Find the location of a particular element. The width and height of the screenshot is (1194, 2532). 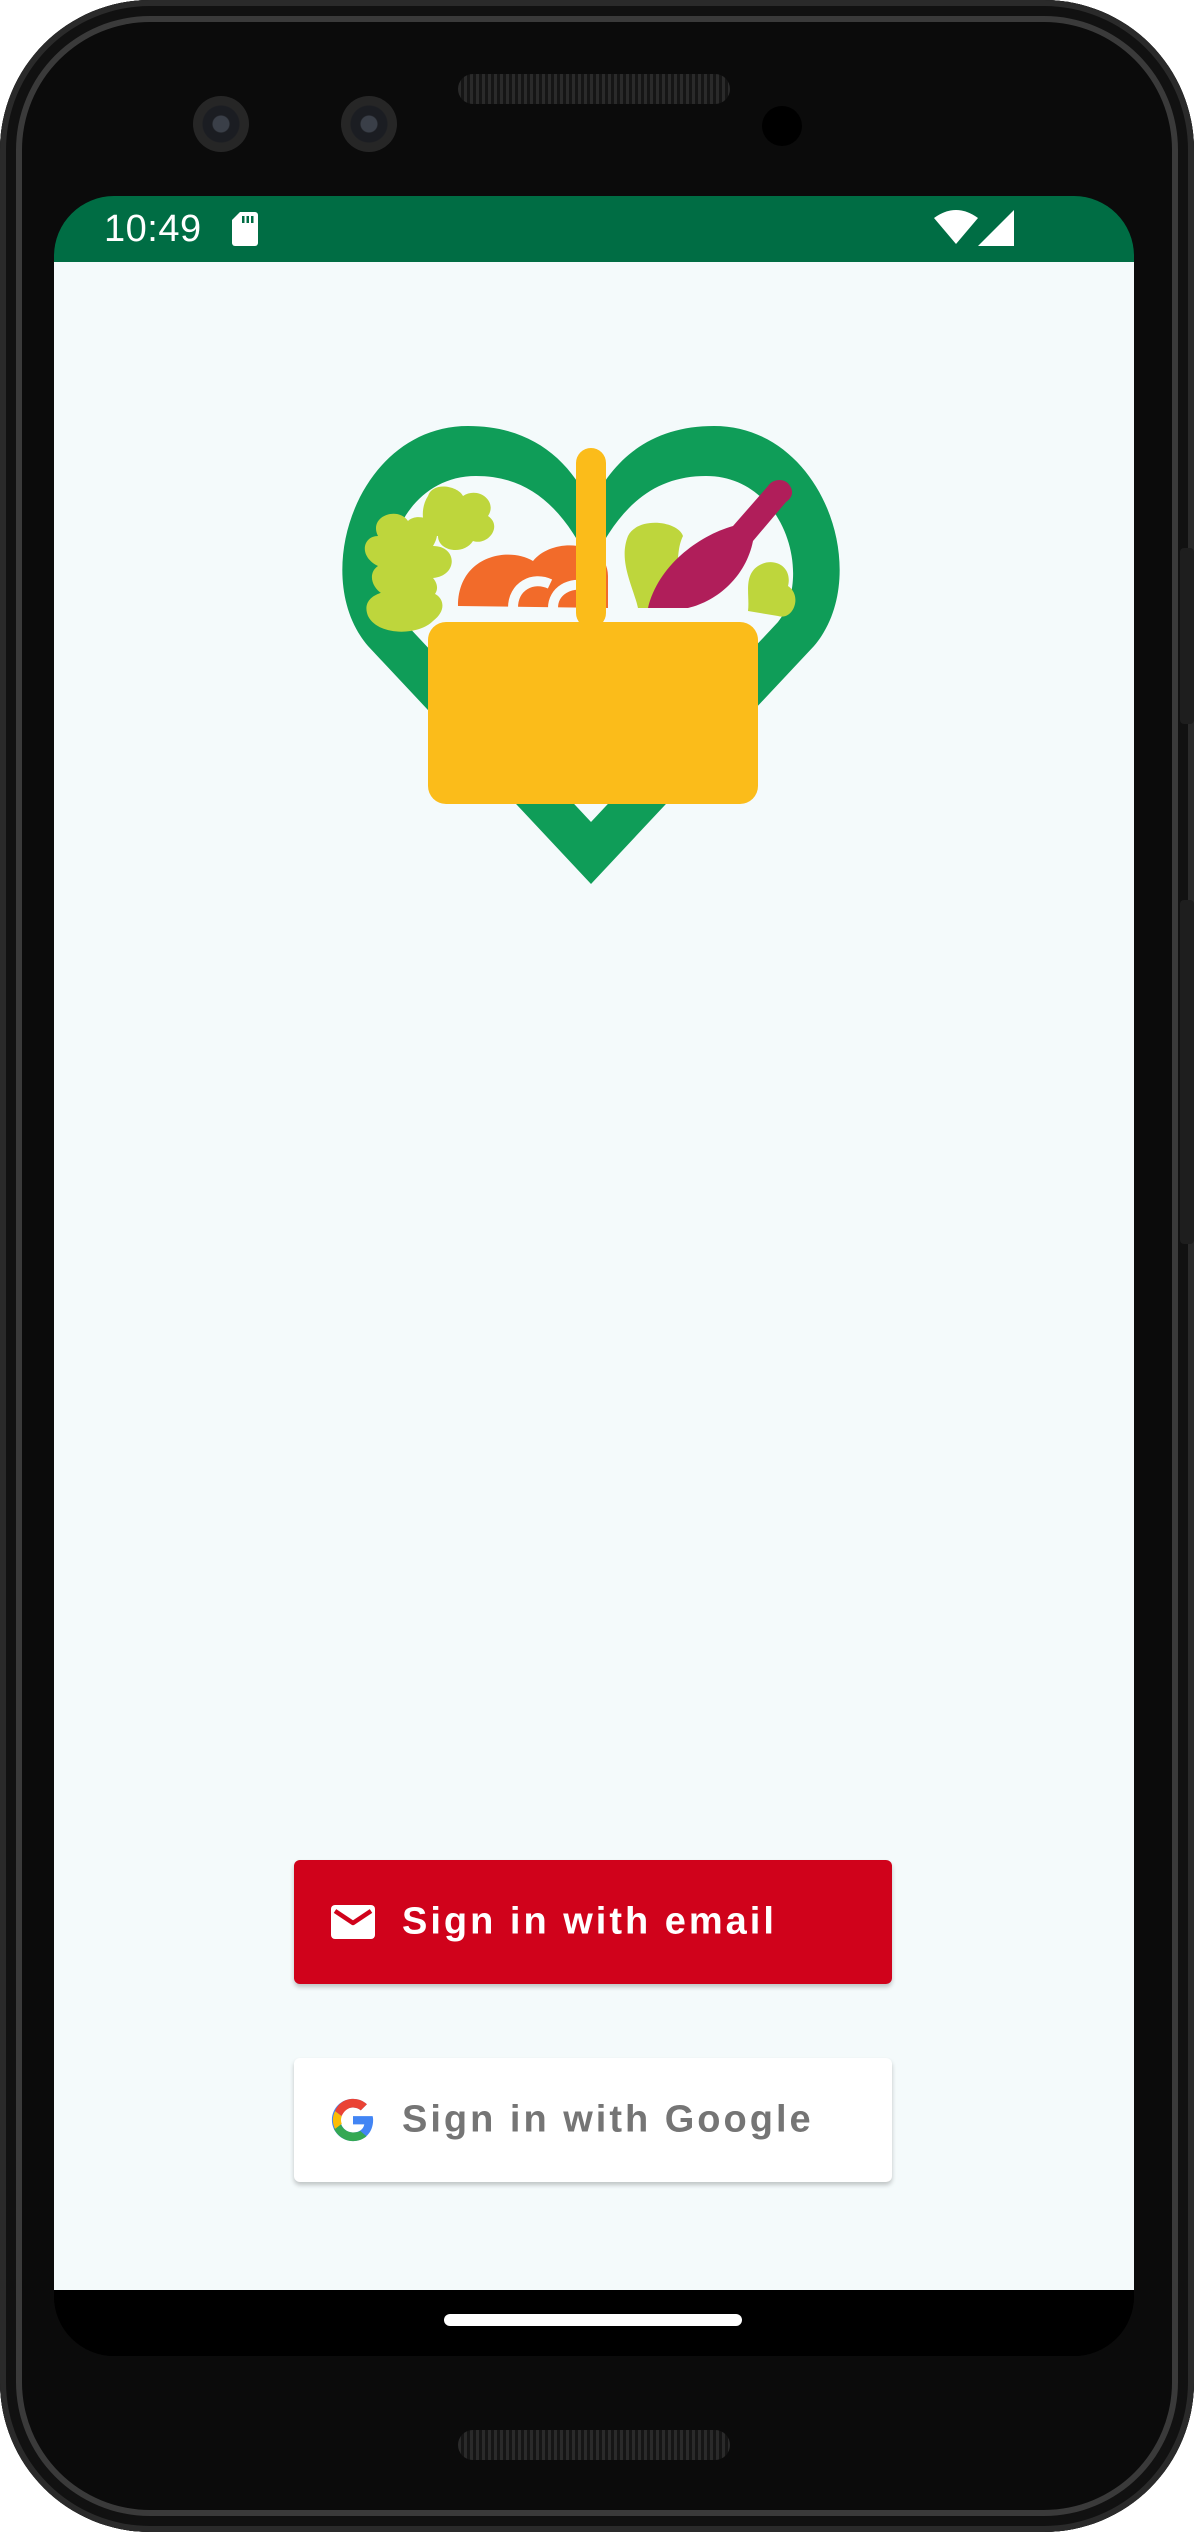

power-button is located at coordinates (1187, 636).